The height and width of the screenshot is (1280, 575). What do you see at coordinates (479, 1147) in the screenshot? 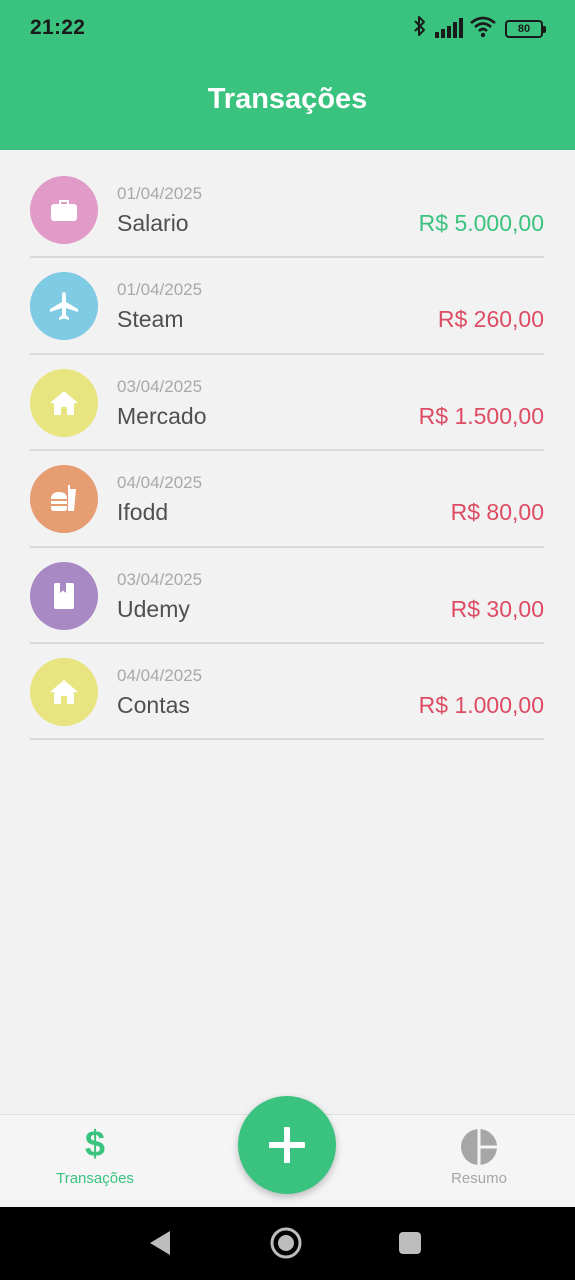
I see `pie-chart-icon` at bounding box center [479, 1147].